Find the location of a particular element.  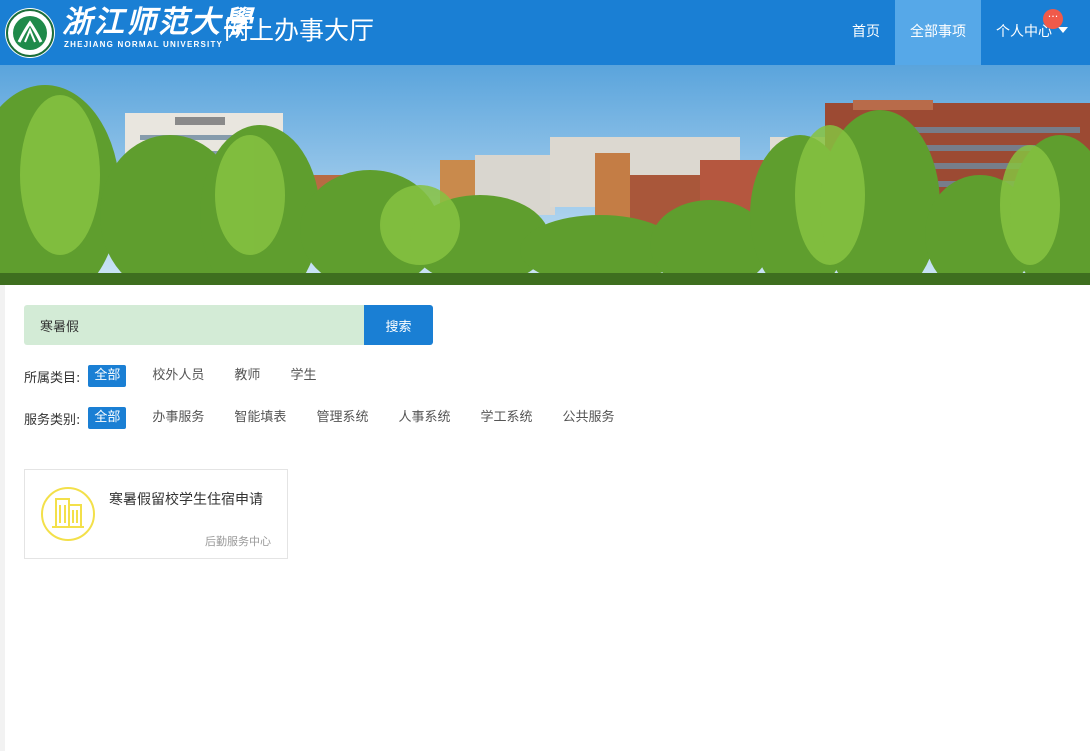

service-filter-label: 服务类别: is located at coordinates (52, 420).